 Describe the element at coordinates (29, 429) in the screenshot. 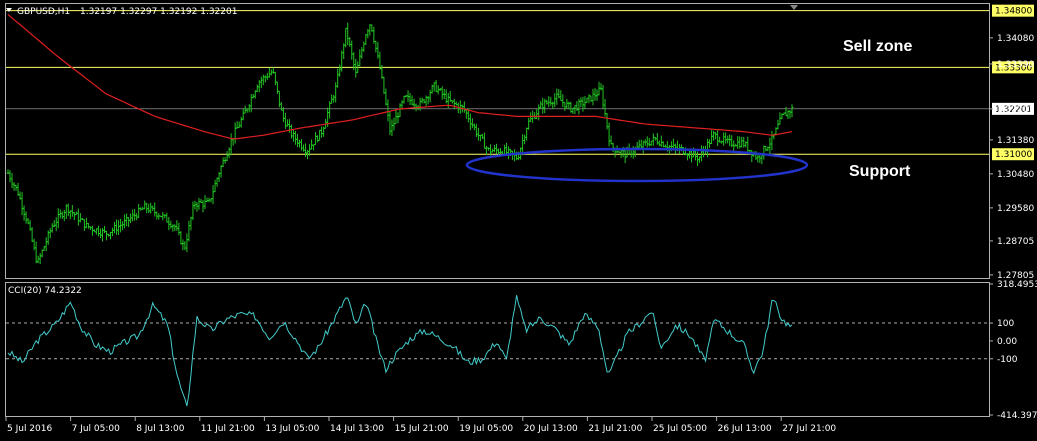

I see `time-axis-label: 5 Jul 2016` at that location.